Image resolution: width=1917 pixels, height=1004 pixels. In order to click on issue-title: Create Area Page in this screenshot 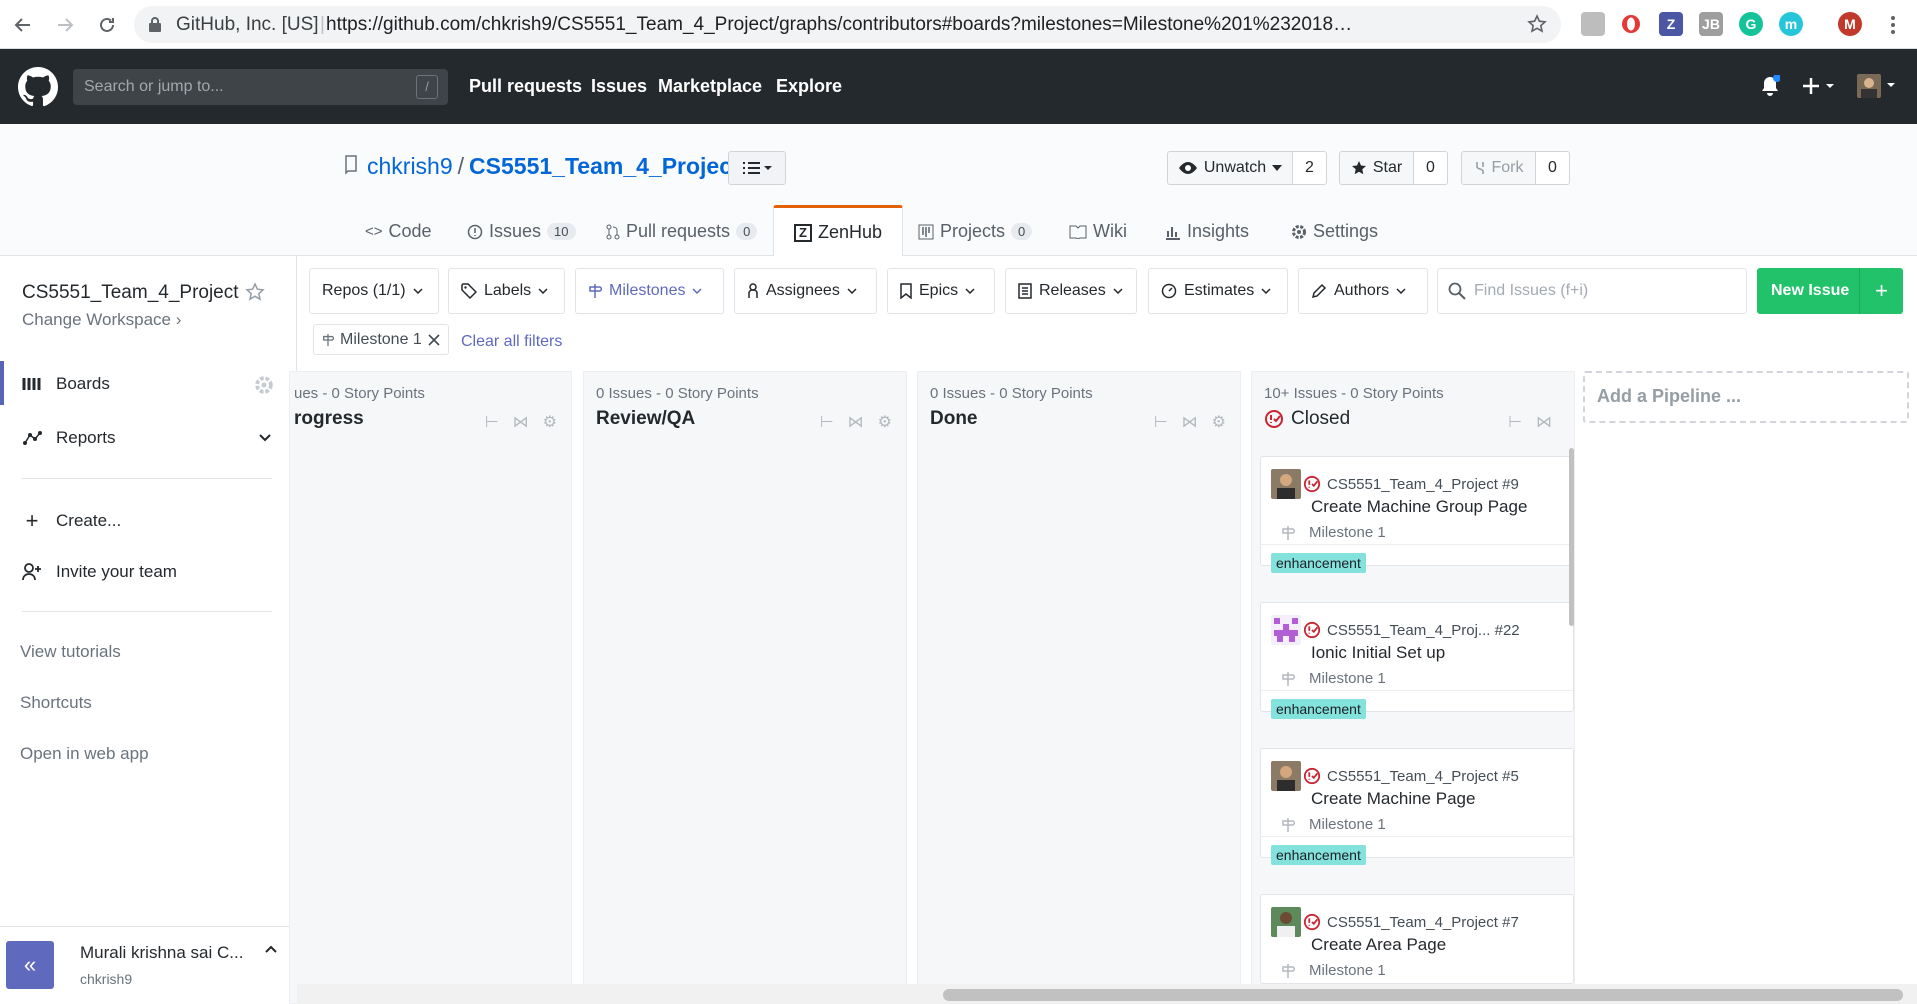, I will do `click(1378, 945)`.